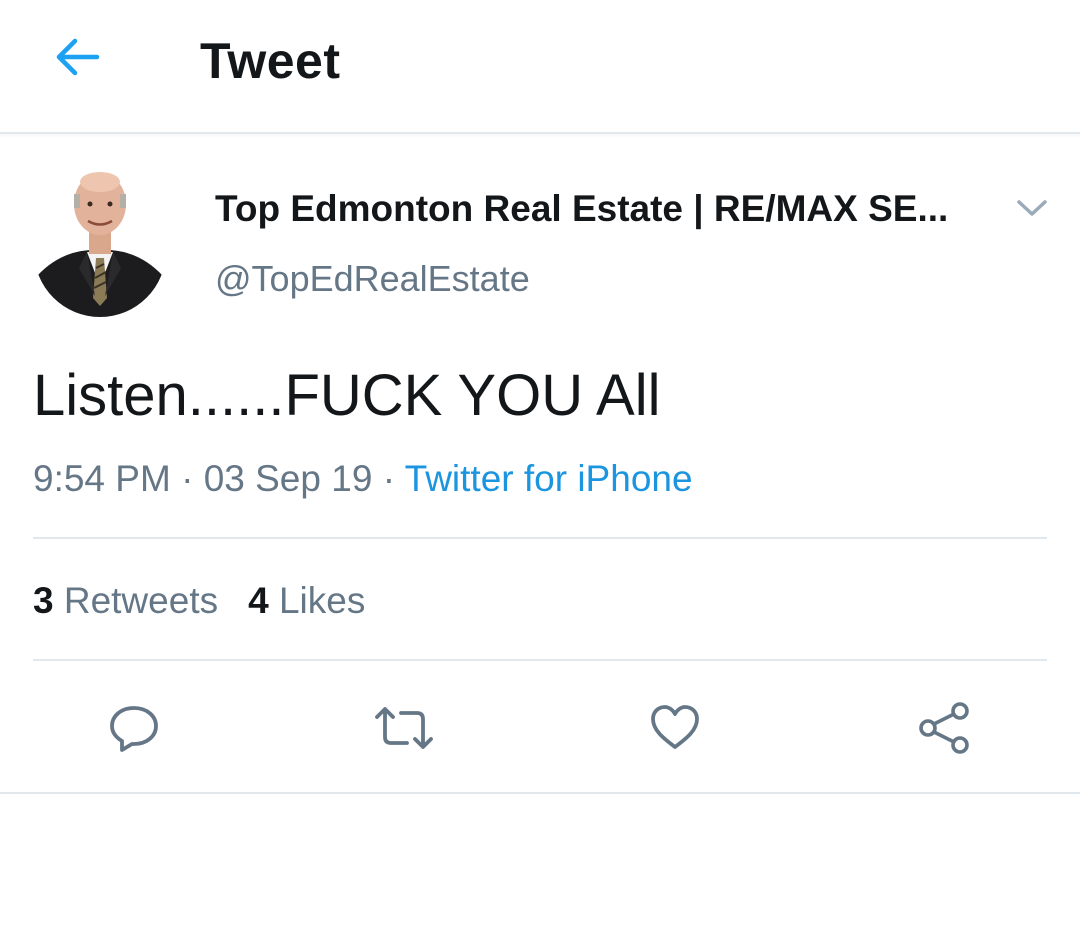 This screenshot has width=1080, height=926. I want to click on chevron-down-icon, so click(1032, 210).